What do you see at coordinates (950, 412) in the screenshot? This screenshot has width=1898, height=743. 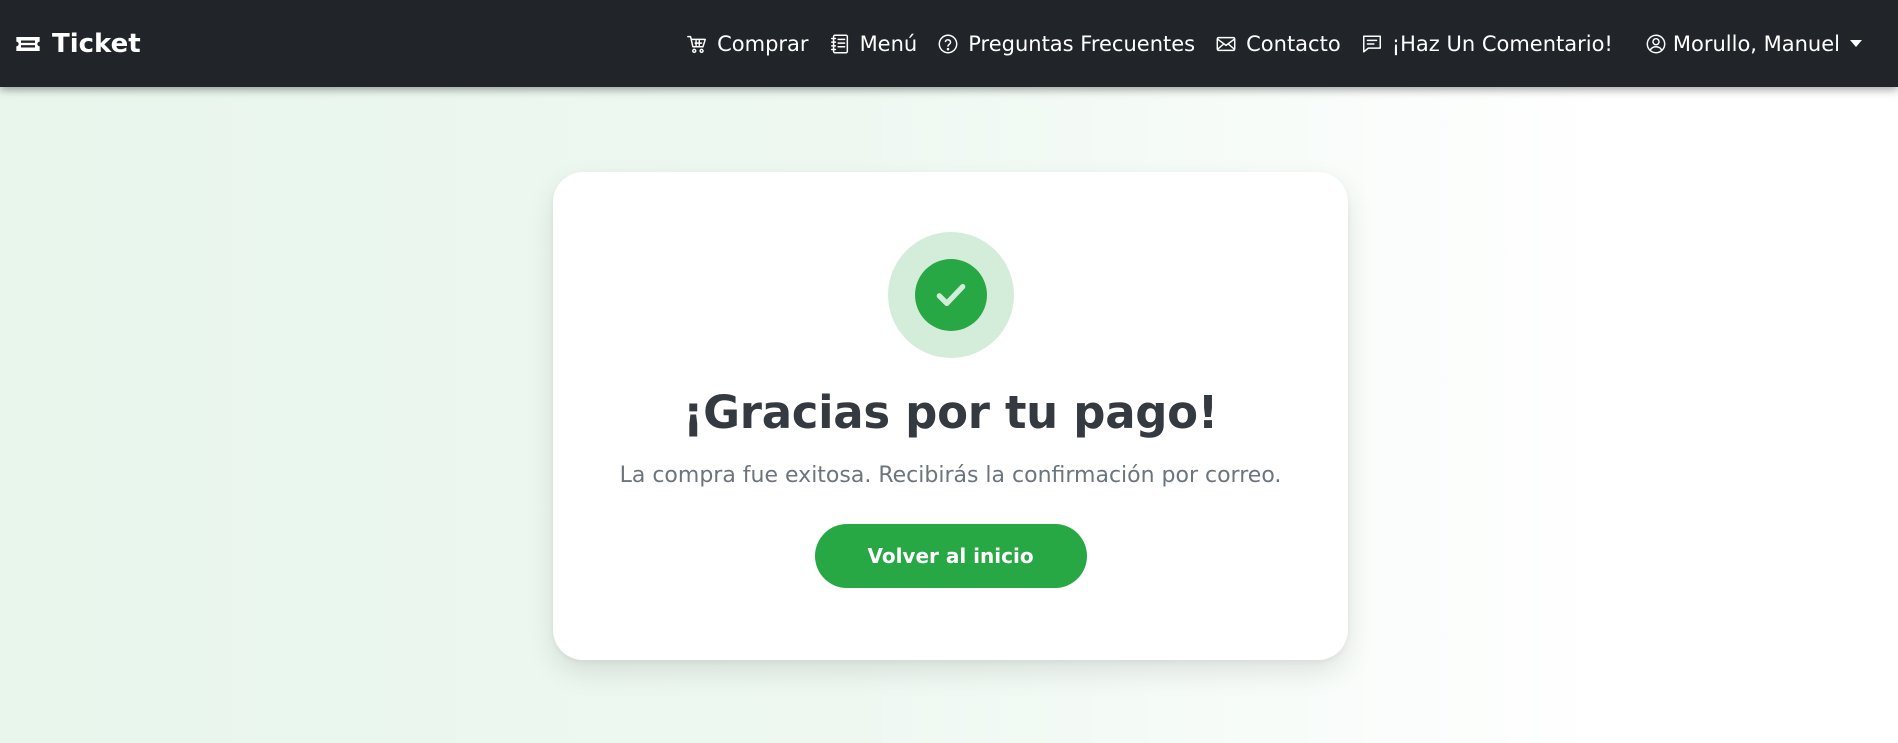 I see `page-title: ¡Gracias por tu pago!` at bounding box center [950, 412].